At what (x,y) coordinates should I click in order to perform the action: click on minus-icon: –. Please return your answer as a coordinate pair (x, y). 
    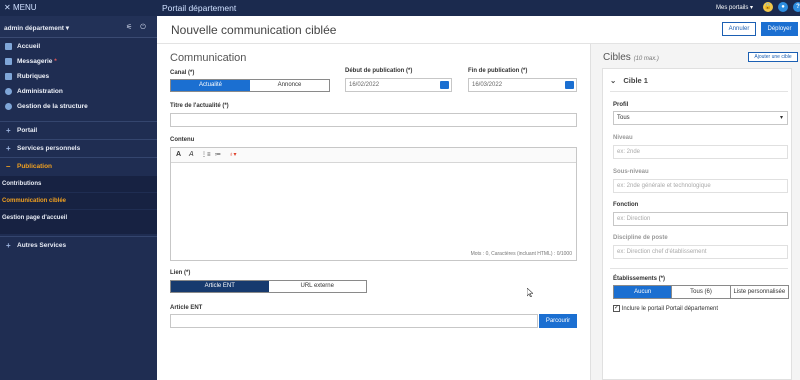
    Looking at the image, I should click on (8, 166).